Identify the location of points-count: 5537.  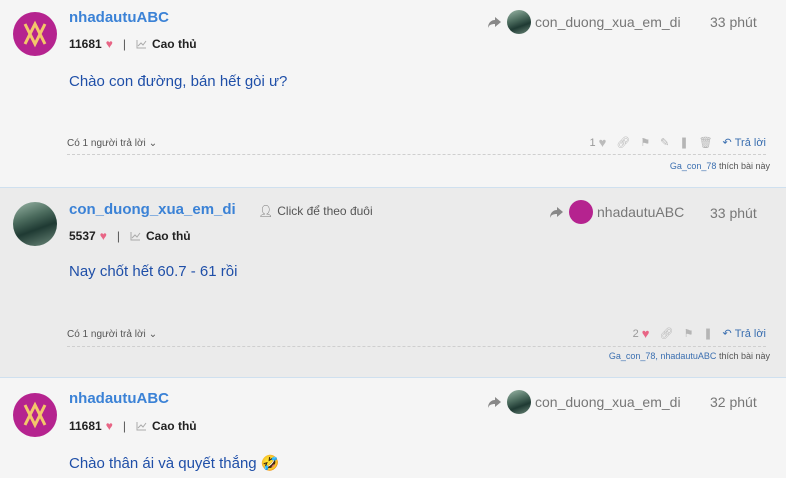
(82, 236).